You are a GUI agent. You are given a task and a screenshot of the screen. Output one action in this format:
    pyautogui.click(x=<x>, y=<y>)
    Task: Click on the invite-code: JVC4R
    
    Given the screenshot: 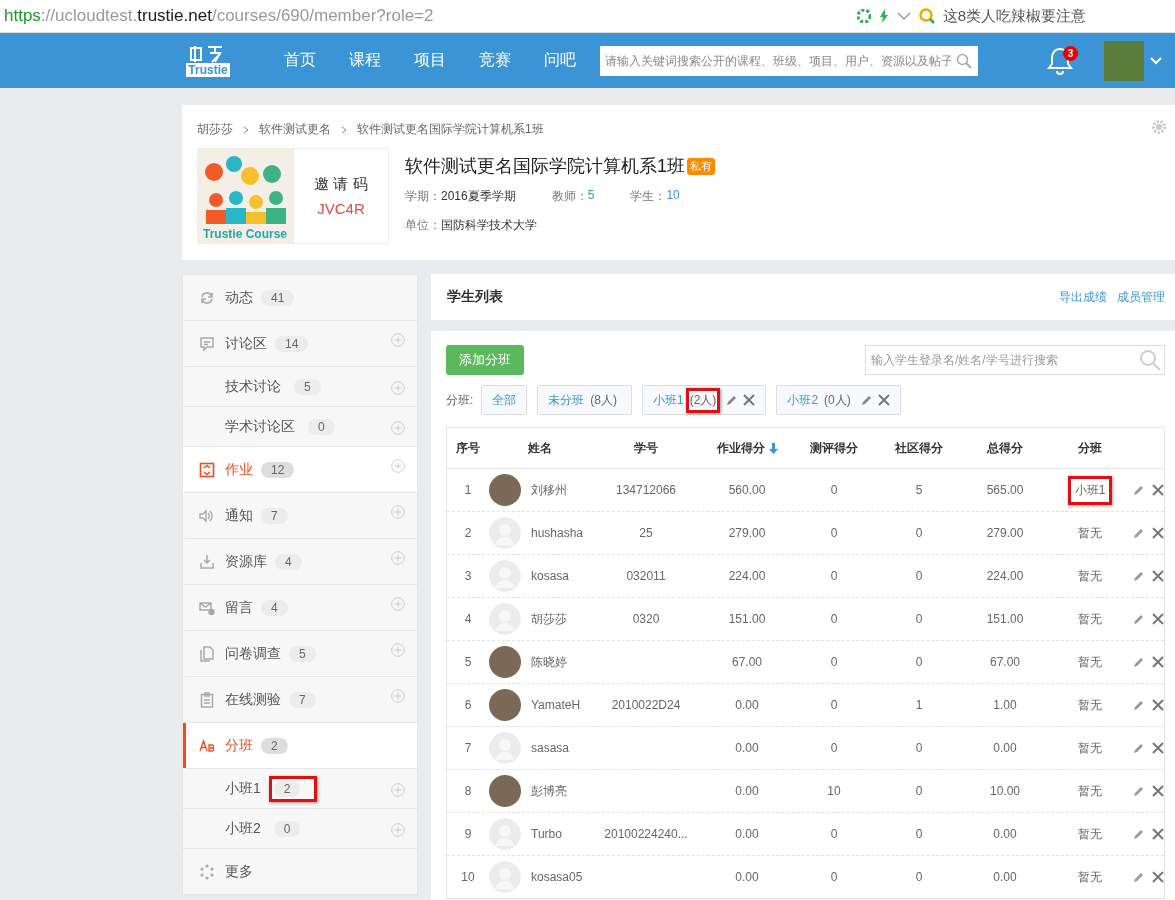 What is the action you would take?
    pyautogui.click(x=341, y=208)
    